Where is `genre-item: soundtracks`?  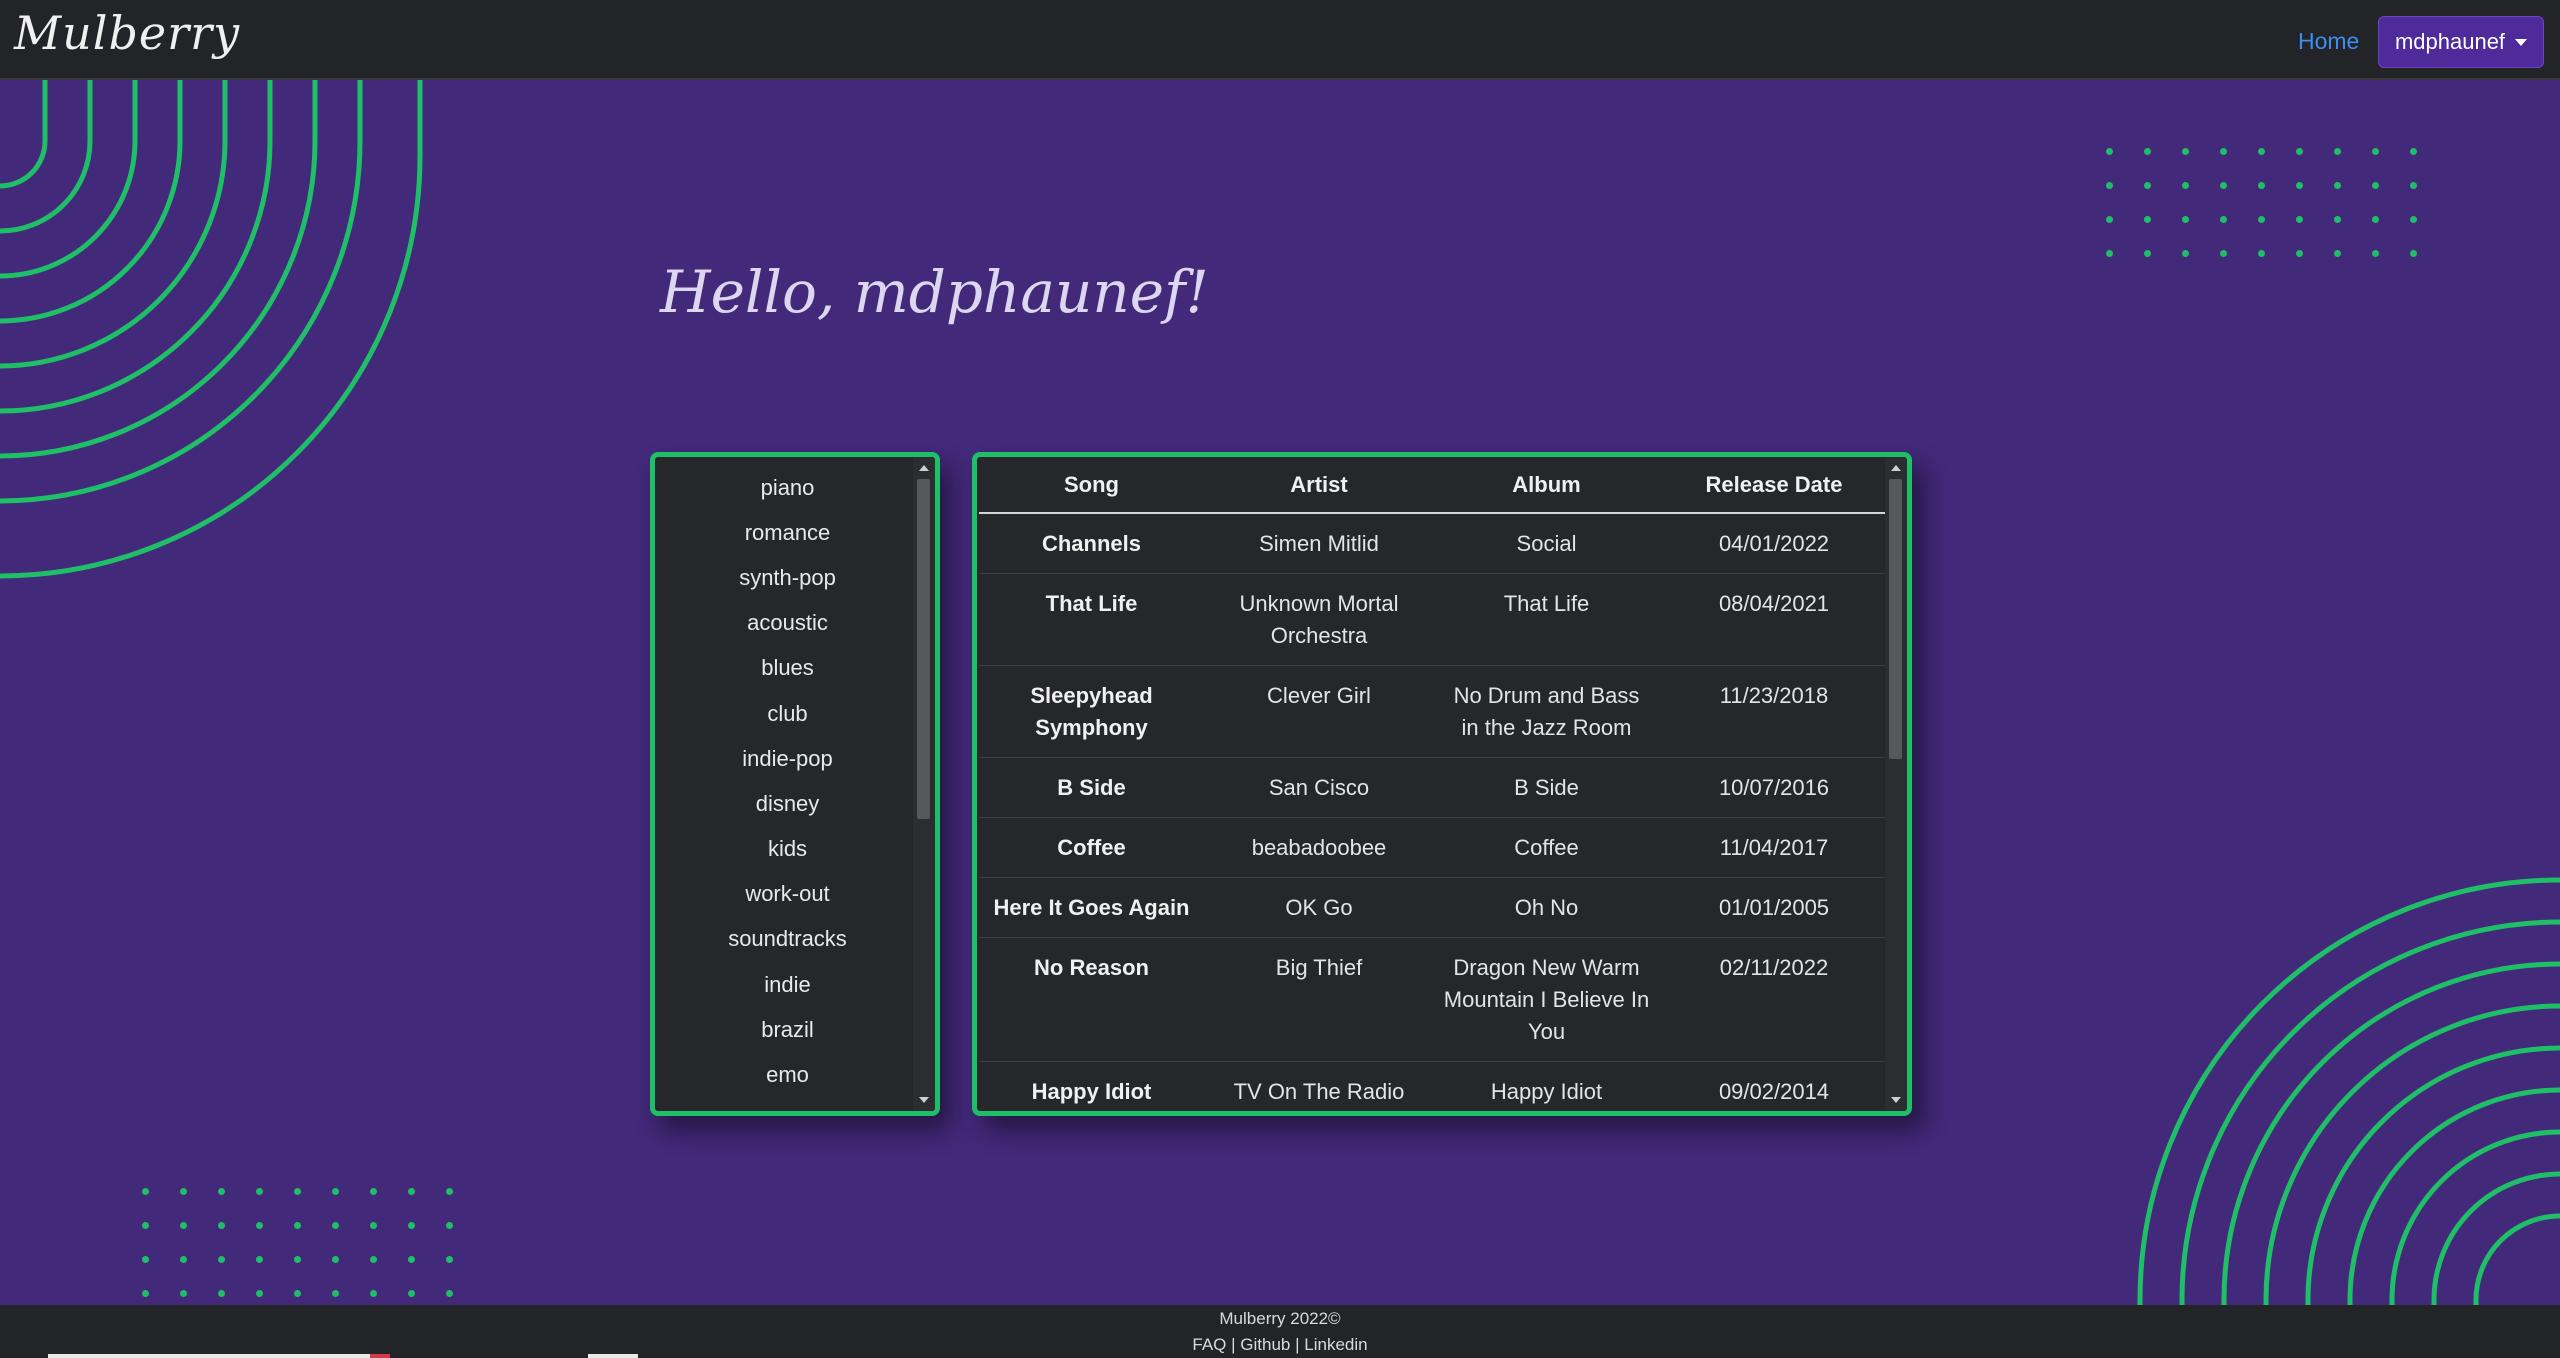
genre-item: soundtracks is located at coordinates (787, 939).